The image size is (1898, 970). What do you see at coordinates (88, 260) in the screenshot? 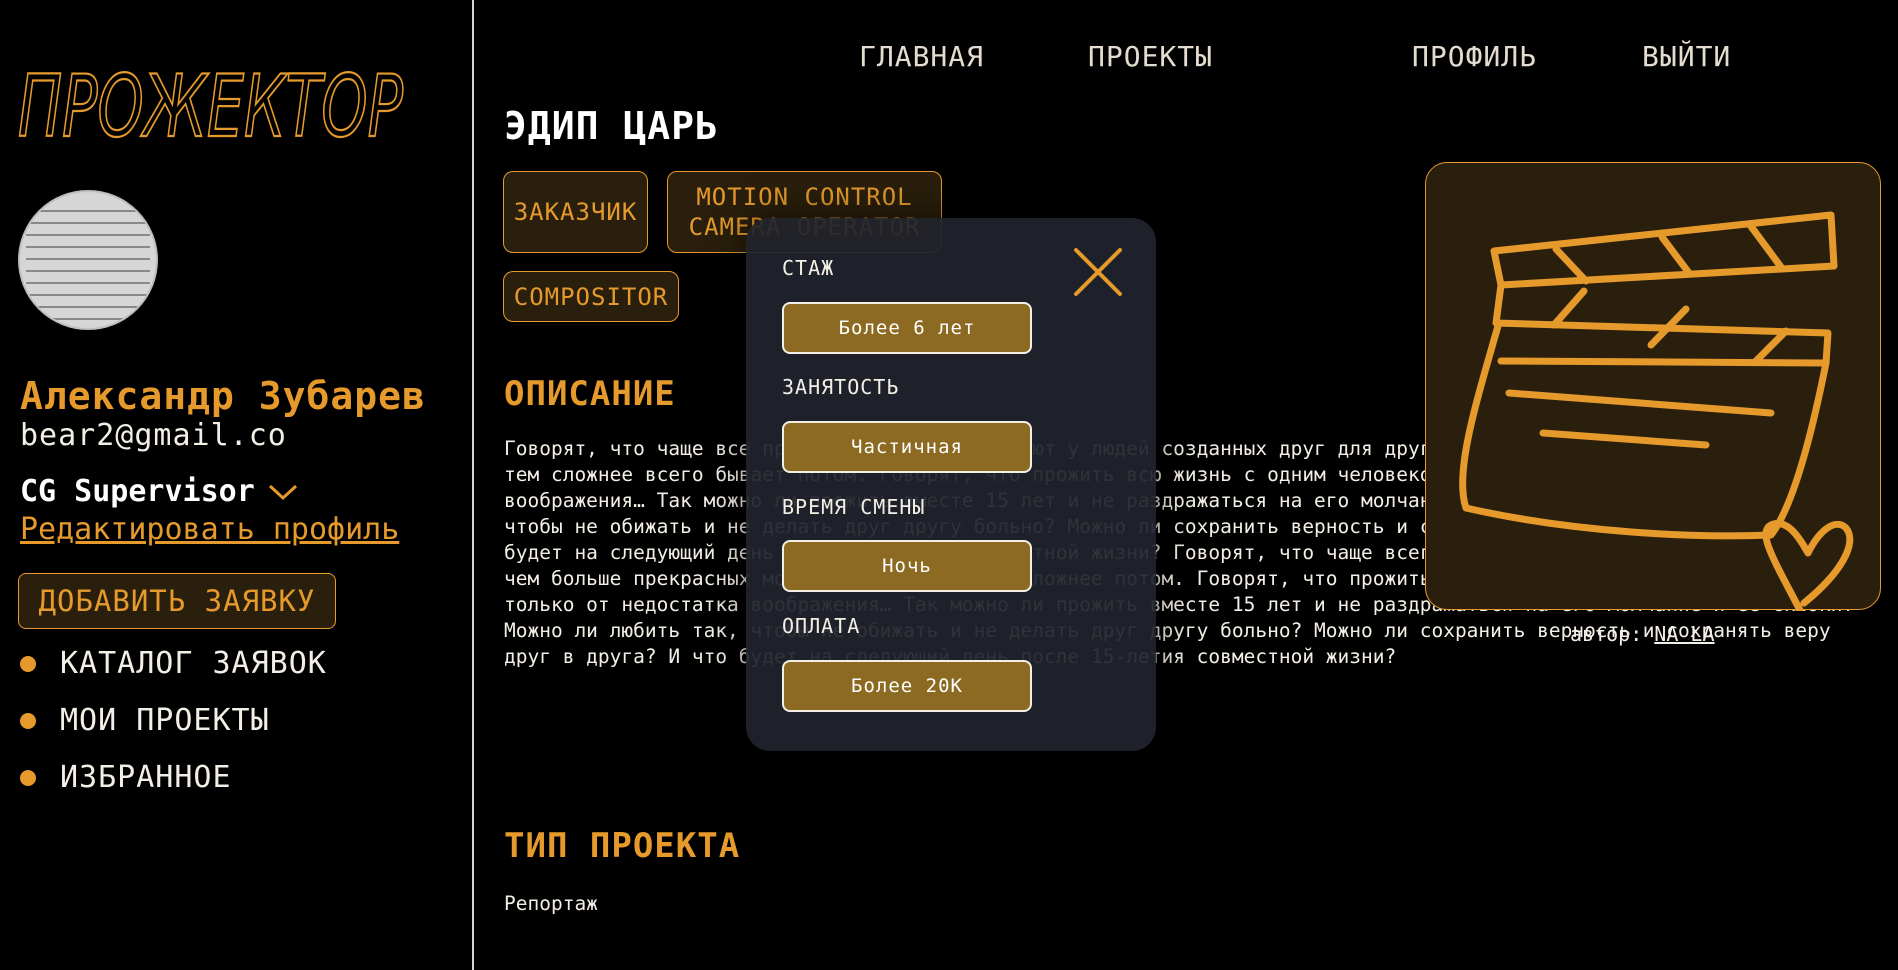
I see `avatar` at bounding box center [88, 260].